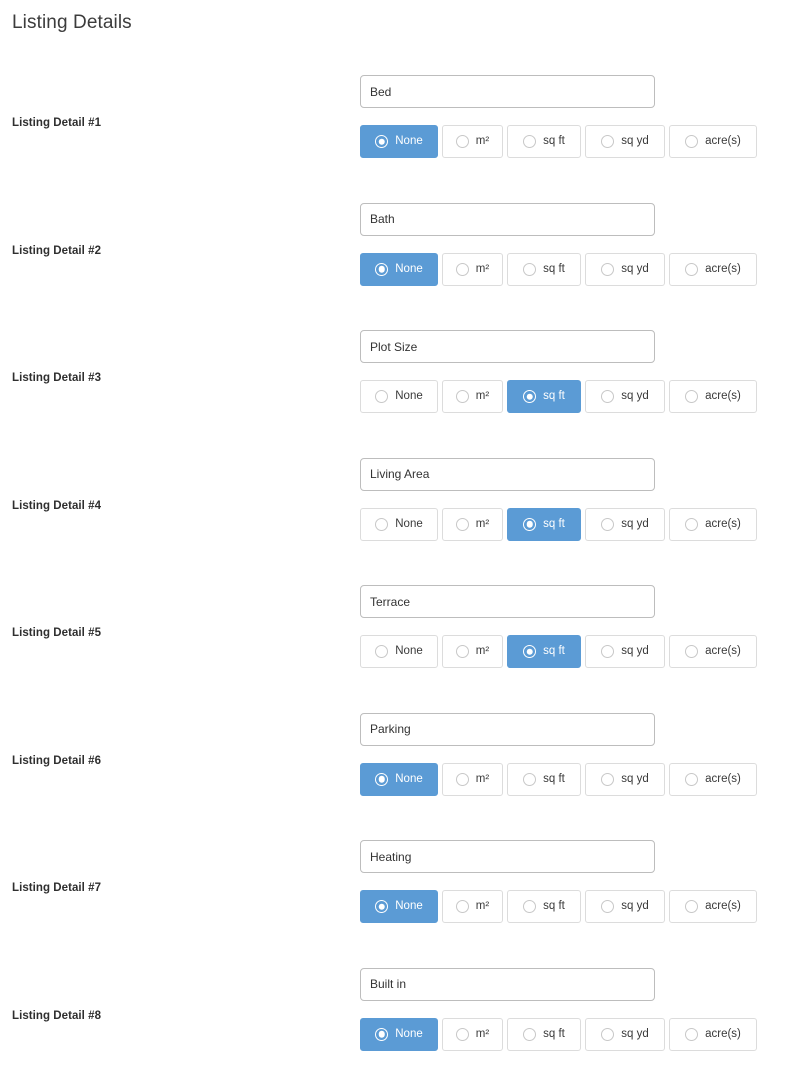  I want to click on listing-detail-label: Listing Detail #5, so click(56, 633).